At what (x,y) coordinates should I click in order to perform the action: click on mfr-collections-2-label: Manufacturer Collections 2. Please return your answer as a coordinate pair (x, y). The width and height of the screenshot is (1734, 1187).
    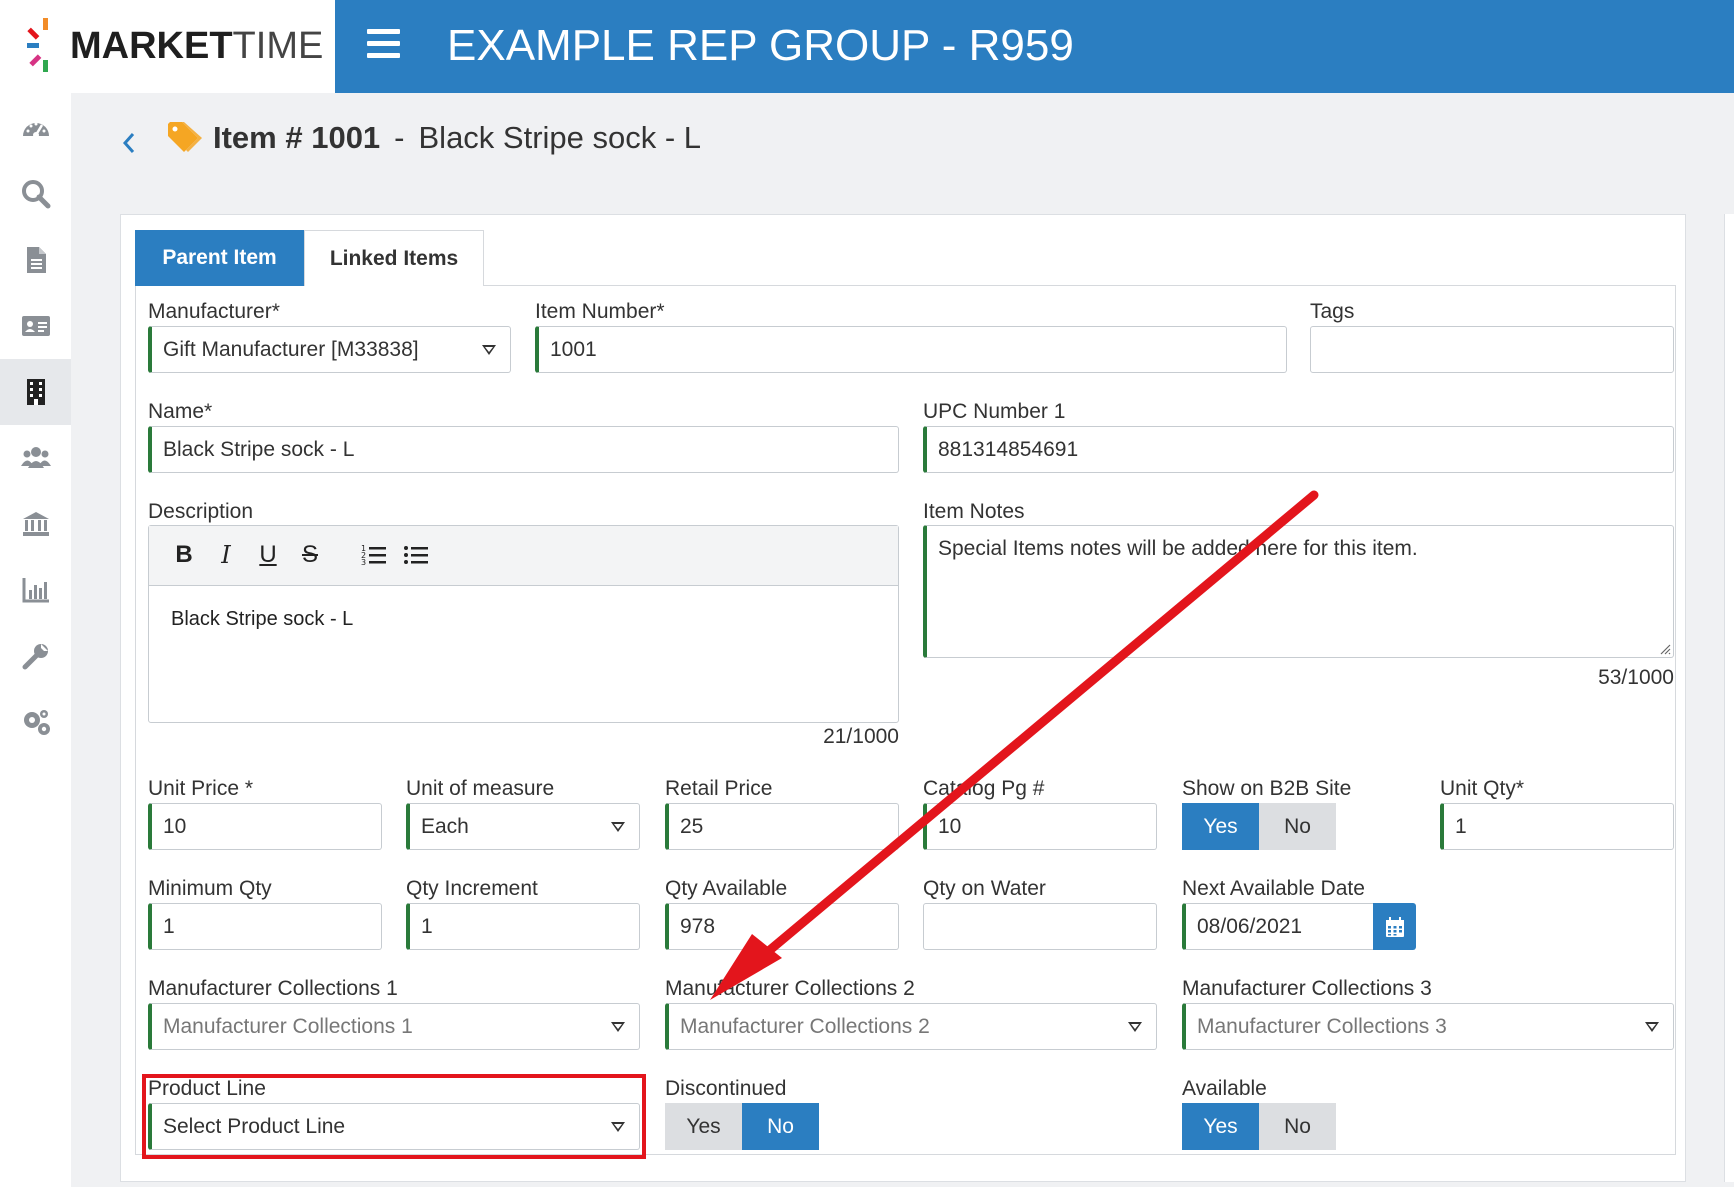
    Looking at the image, I should click on (790, 988).